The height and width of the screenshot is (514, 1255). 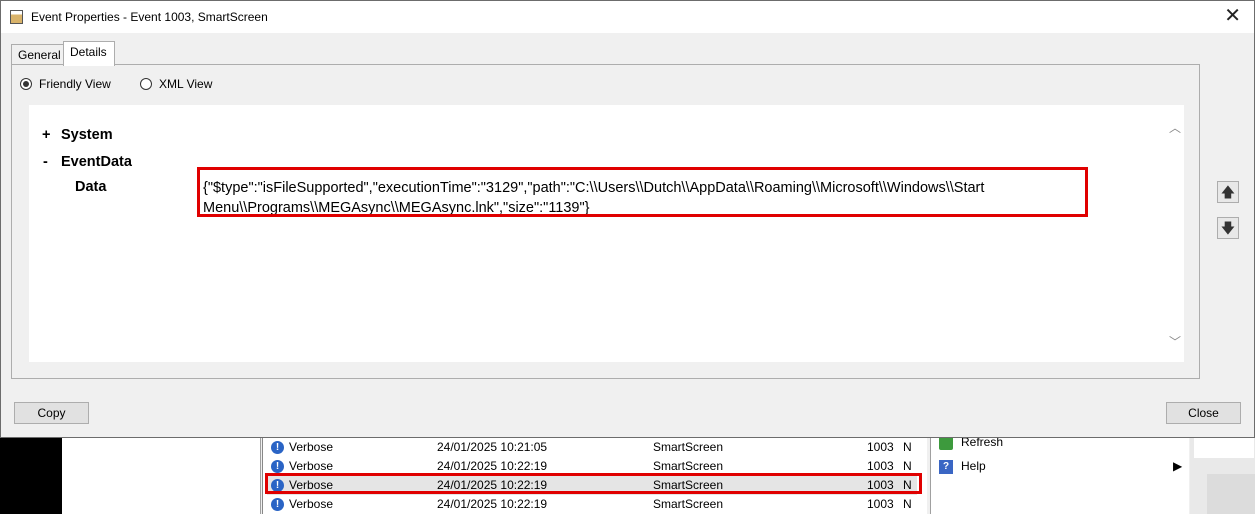 I want to click on copy-button-label: Copy, so click(x=51, y=413).